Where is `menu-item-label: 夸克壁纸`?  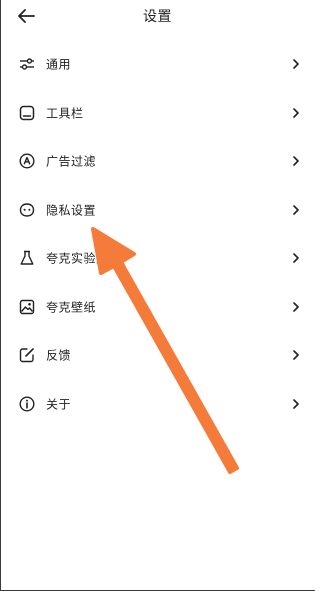
menu-item-label: 夸克壁纸 is located at coordinates (71, 307).